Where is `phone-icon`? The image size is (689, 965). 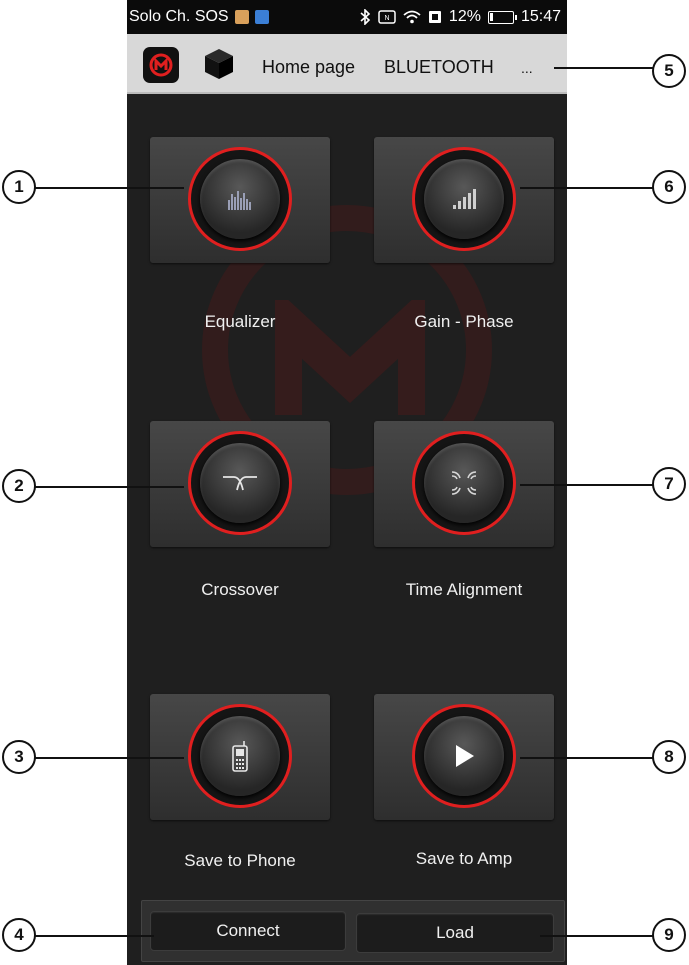 phone-icon is located at coordinates (240, 756).